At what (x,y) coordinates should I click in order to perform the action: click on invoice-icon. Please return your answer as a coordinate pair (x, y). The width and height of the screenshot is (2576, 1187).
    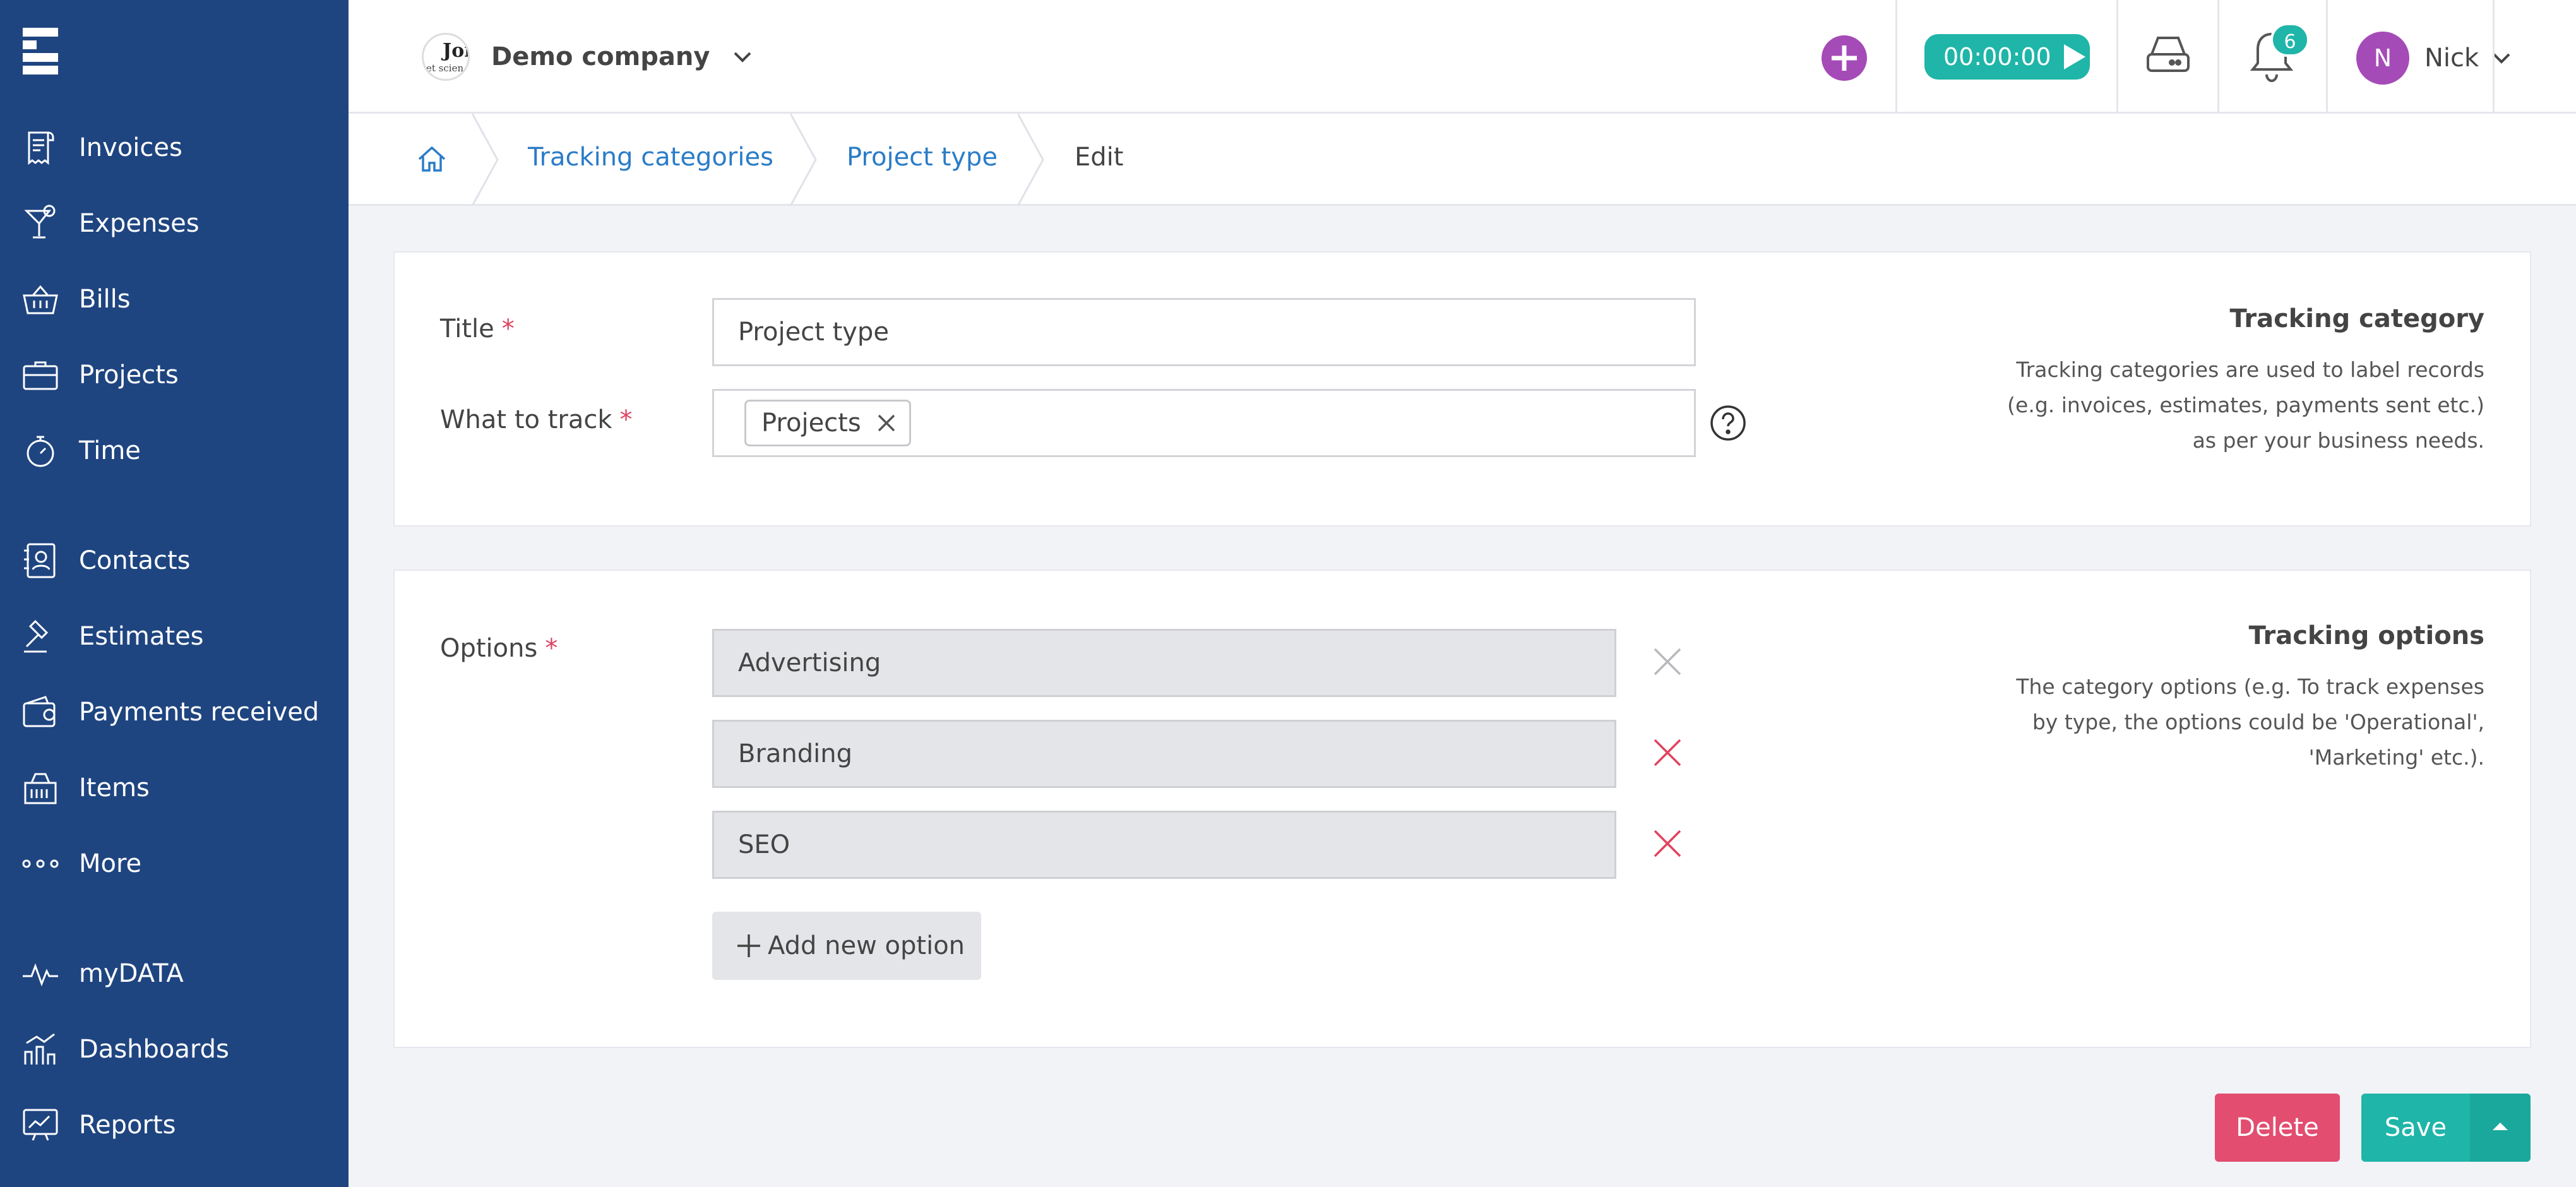
    Looking at the image, I should click on (40, 148).